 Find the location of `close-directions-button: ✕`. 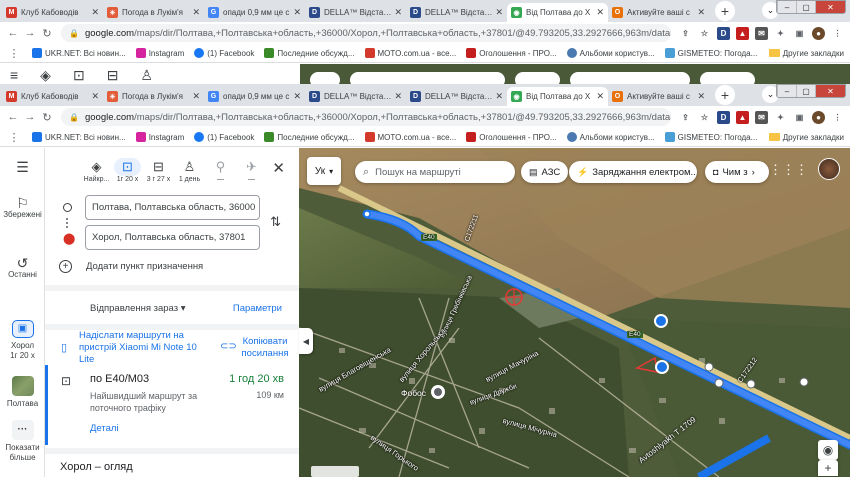

close-directions-button: ✕ is located at coordinates (278, 168).